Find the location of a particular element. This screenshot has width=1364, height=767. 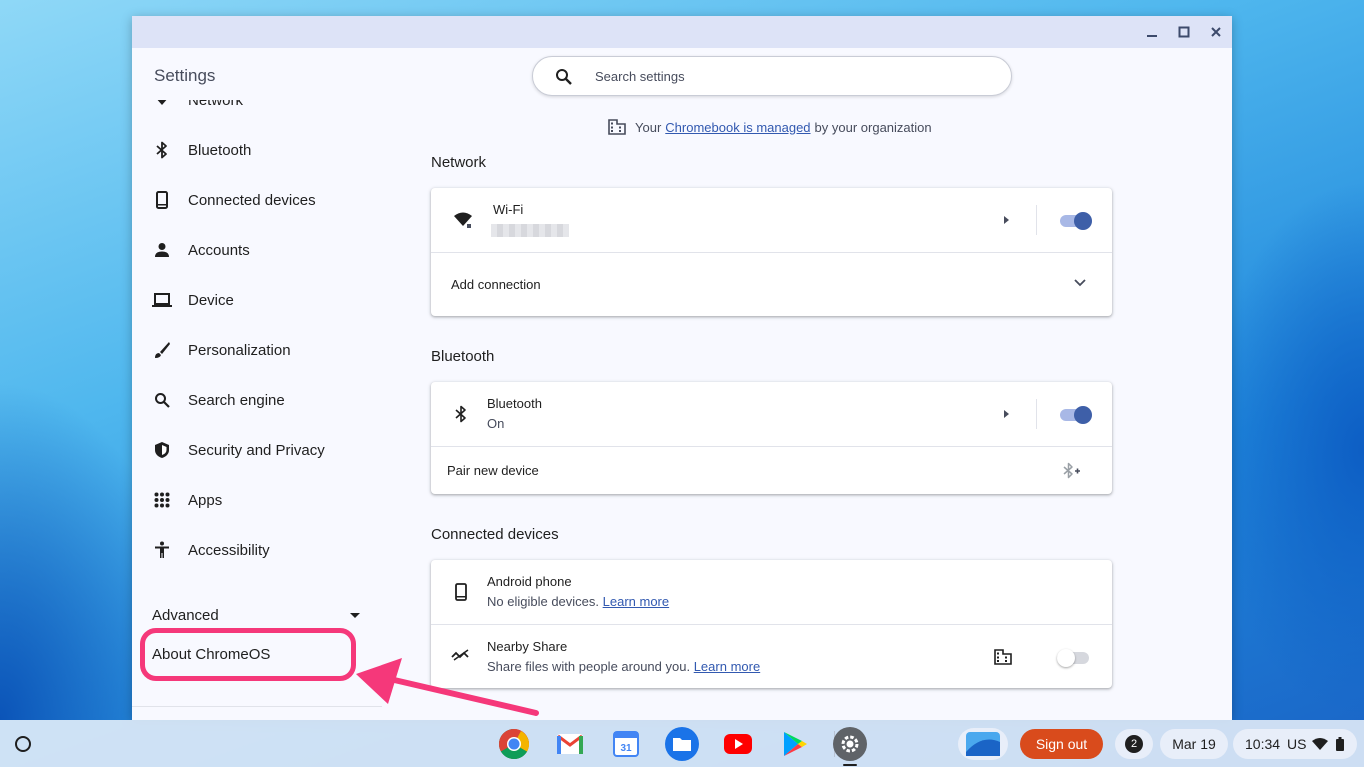

battery-icon is located at coordinates (1340, 745).